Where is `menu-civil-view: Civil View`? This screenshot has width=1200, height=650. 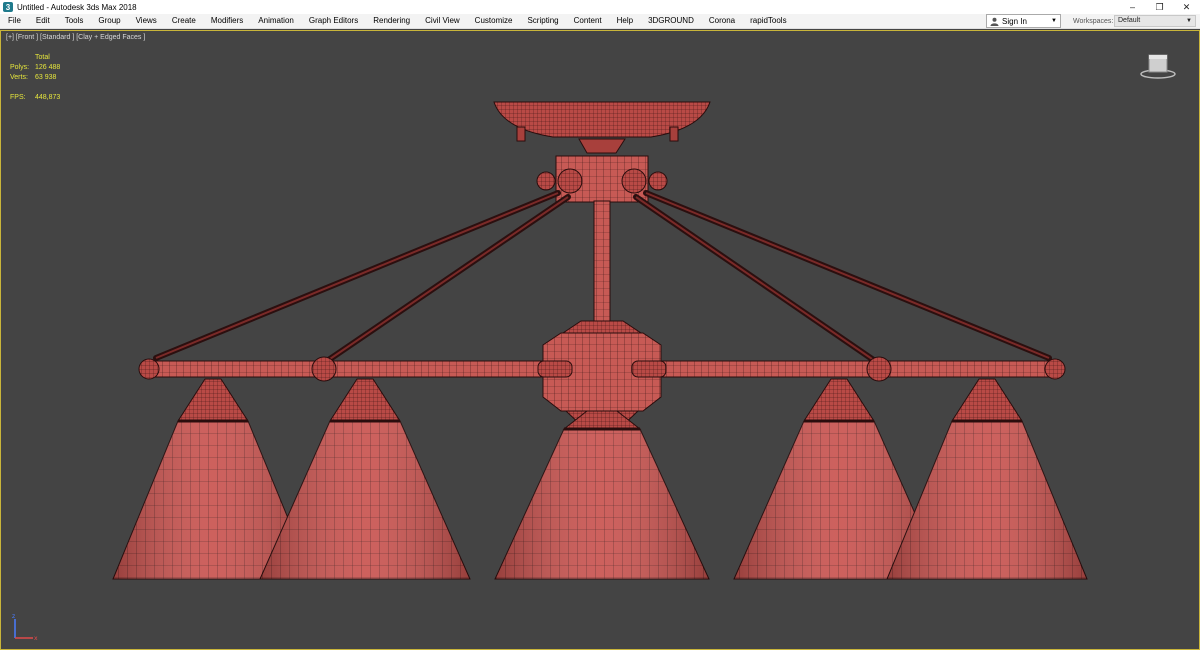
menu-civil-view: Civil View is located at coordinates (442, 21).